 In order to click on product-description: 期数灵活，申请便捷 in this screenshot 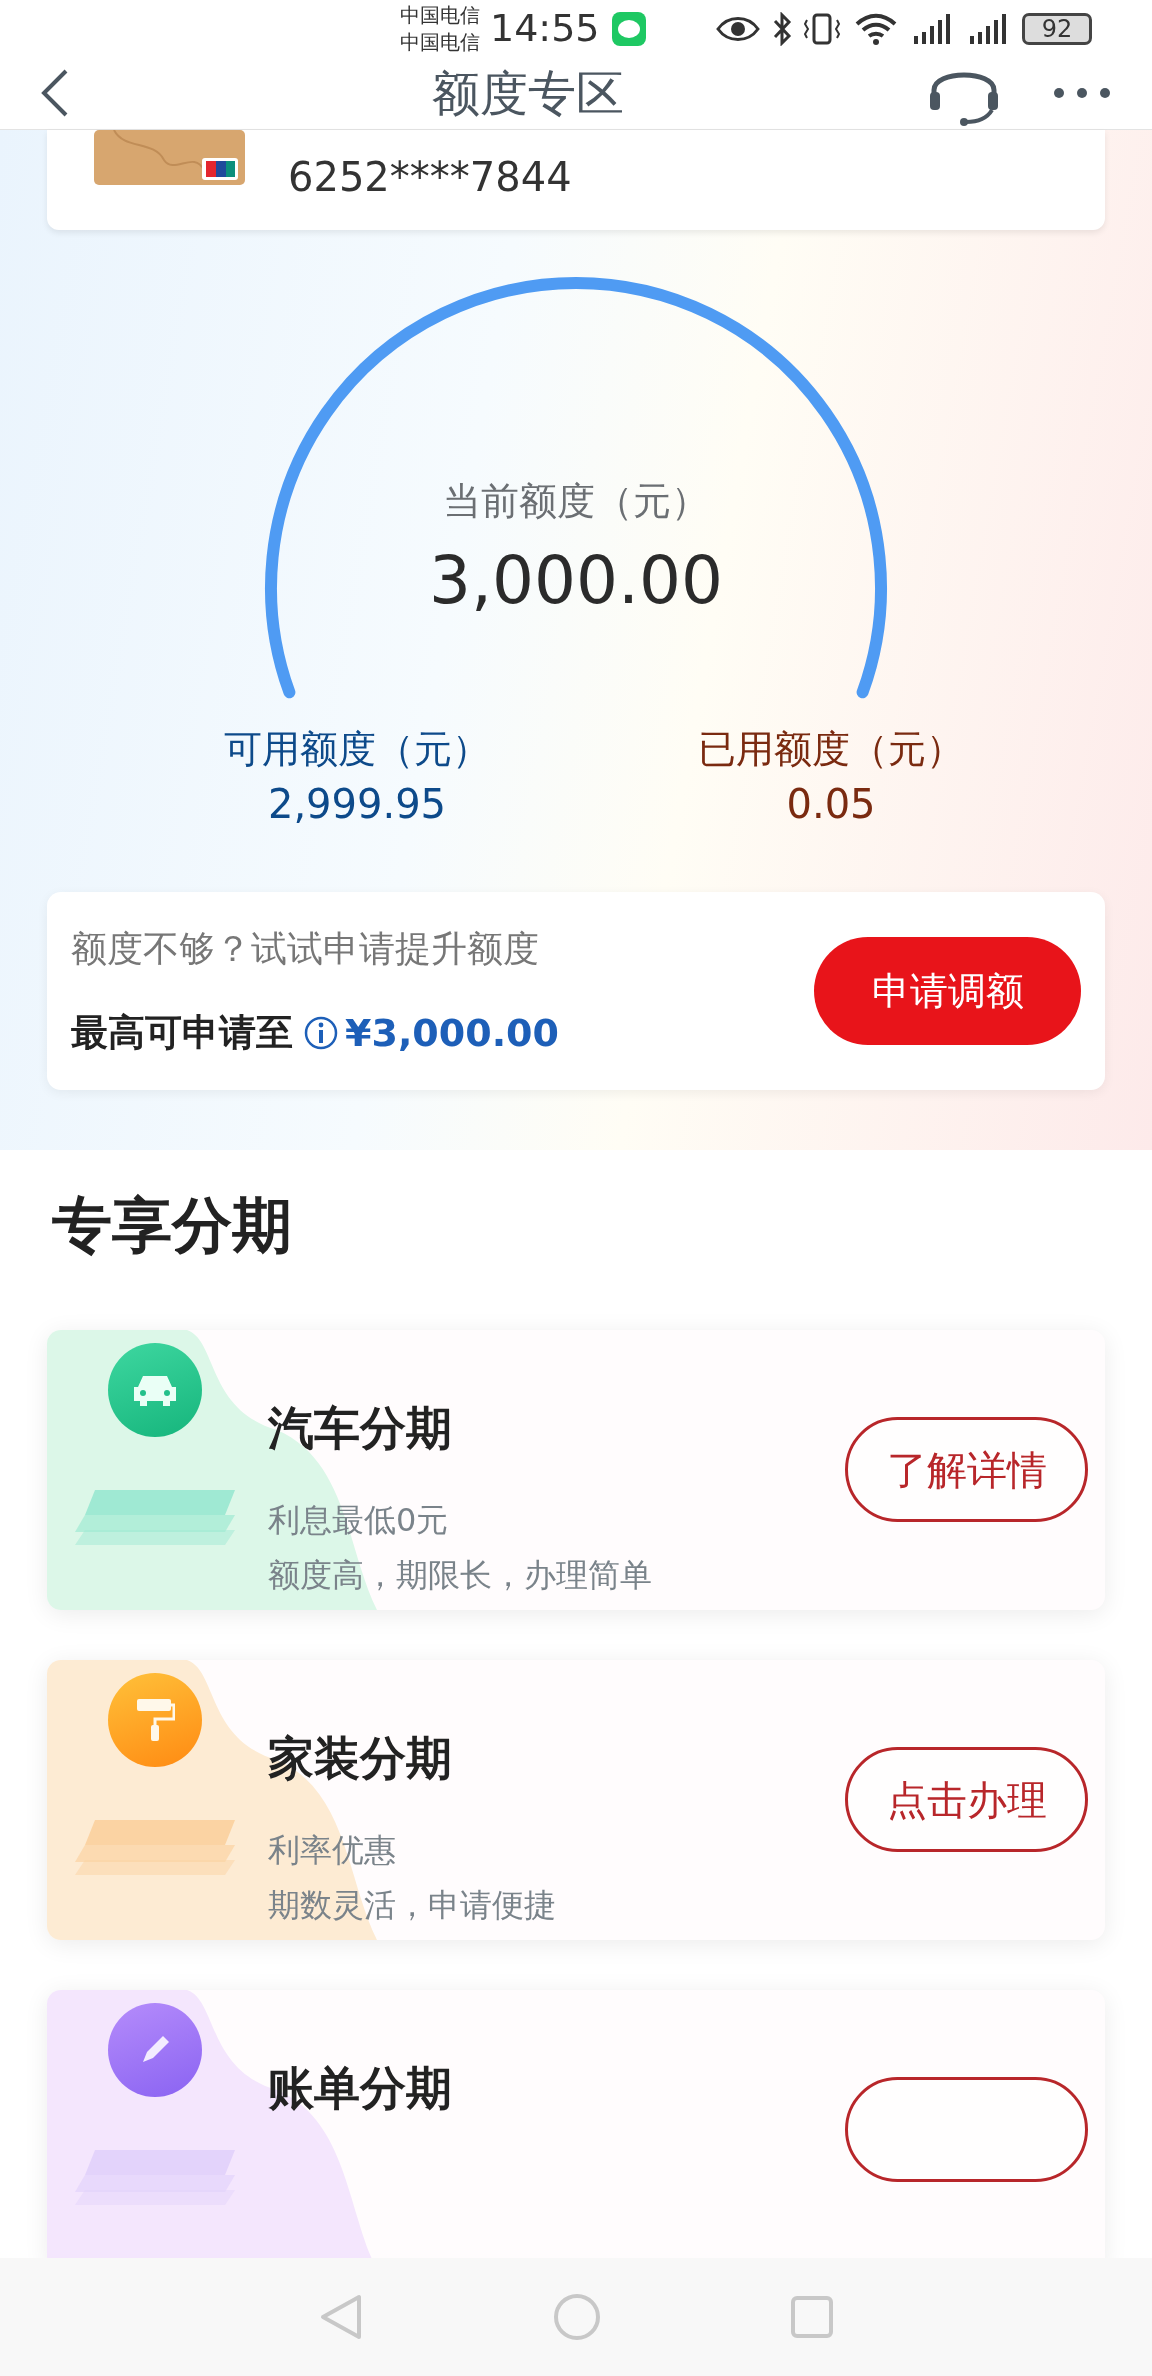, I will do `click(412, 1905)`.